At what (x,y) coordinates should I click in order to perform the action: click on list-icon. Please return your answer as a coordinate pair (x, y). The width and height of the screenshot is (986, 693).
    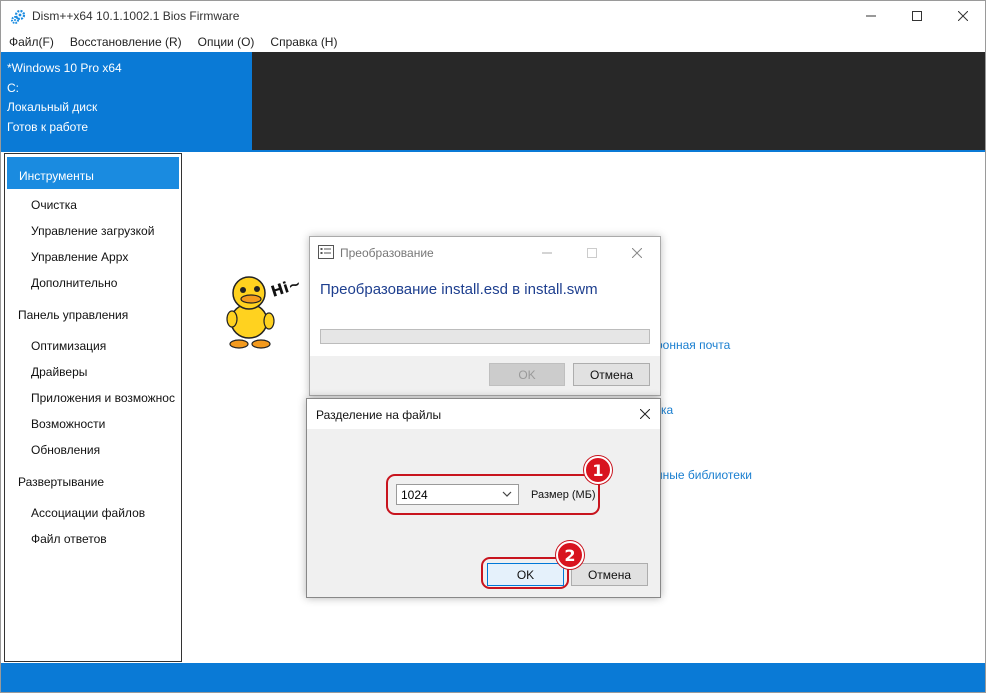
    Looking at the image, I should click on (326, 252).